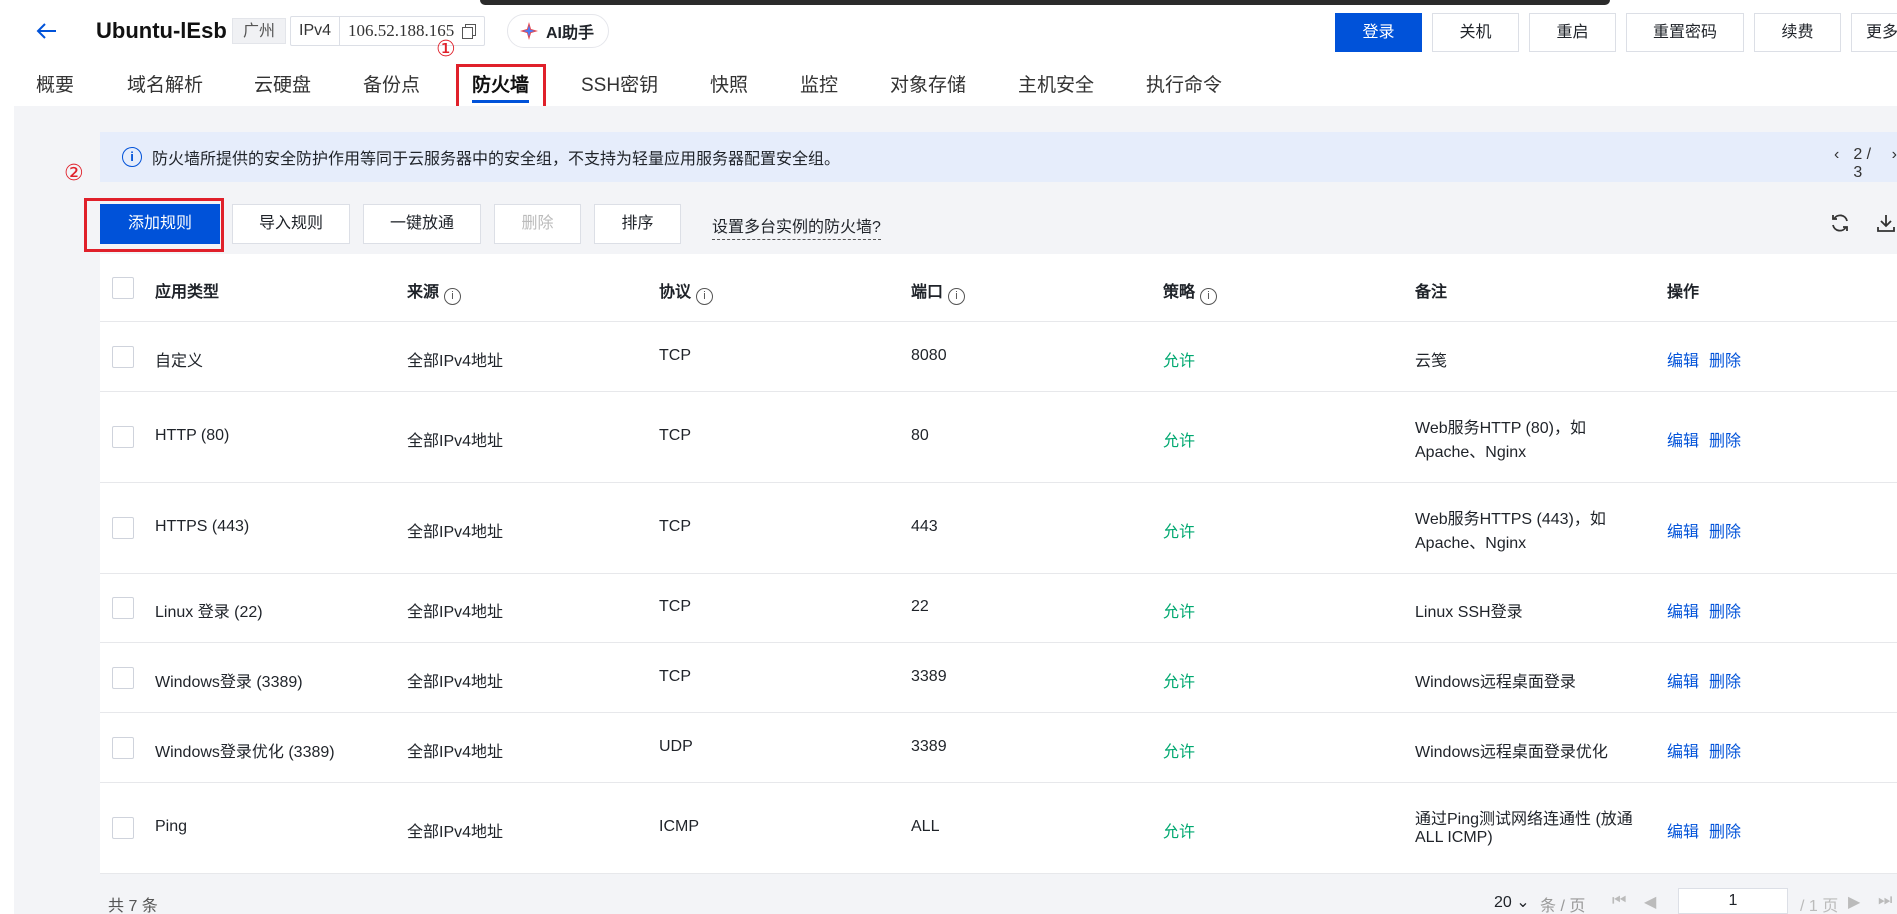 Image resolution: width=1897 pixels, height=914 pixels. I want to click on open-all-button: 一键放通, so click(422, 224).